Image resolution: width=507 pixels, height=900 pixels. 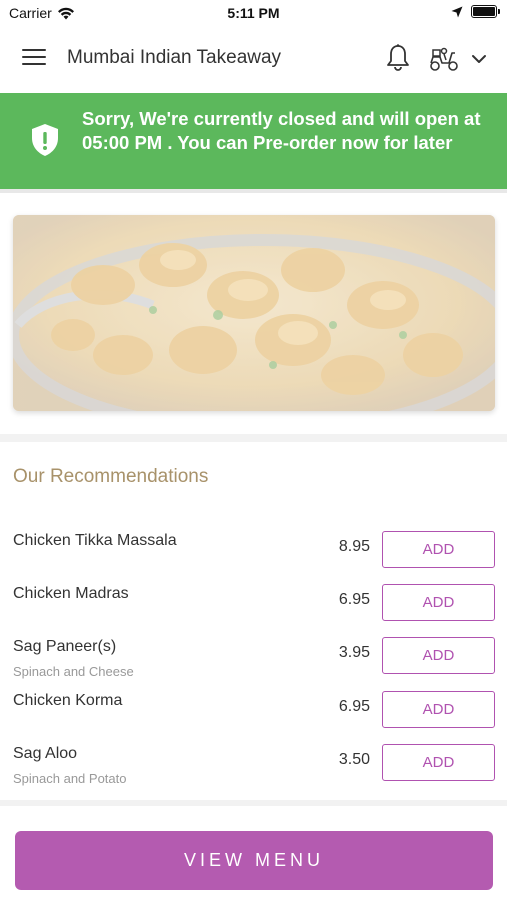 What do you see at coordinates (253, 707) in the screenshot?
I see `list-item: Chicken Korma 6.95 ADD` at bounding box center [253, 707].